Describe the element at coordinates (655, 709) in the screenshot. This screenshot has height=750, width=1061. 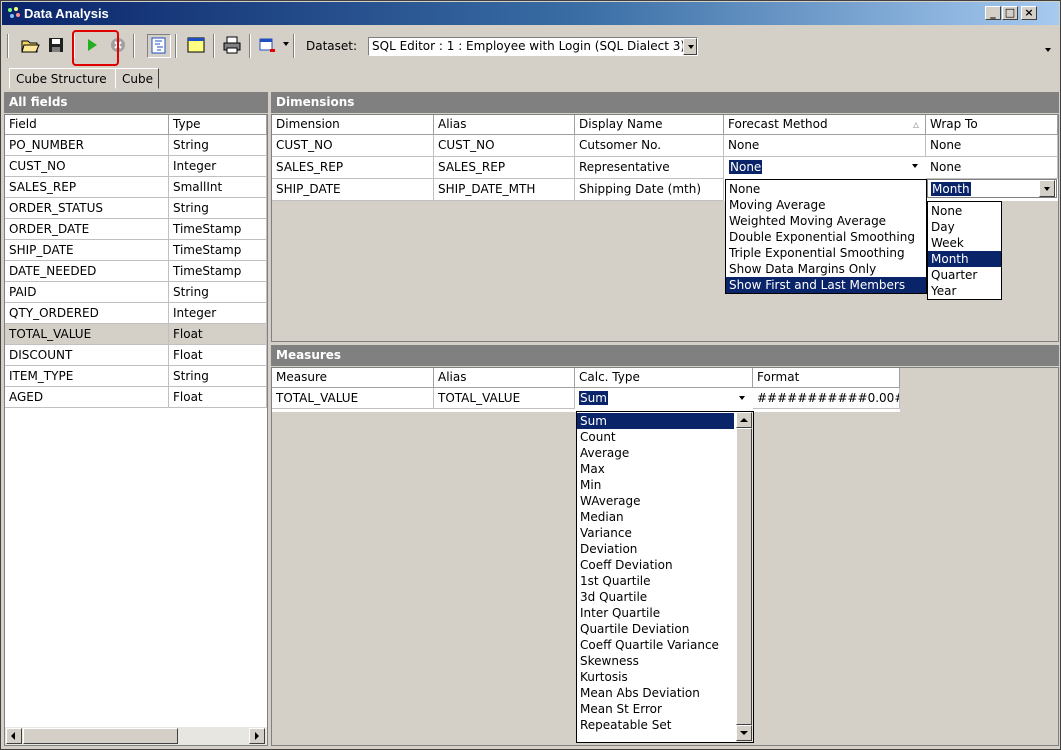
I see `calc-type-option: Mean St Error` at that location.